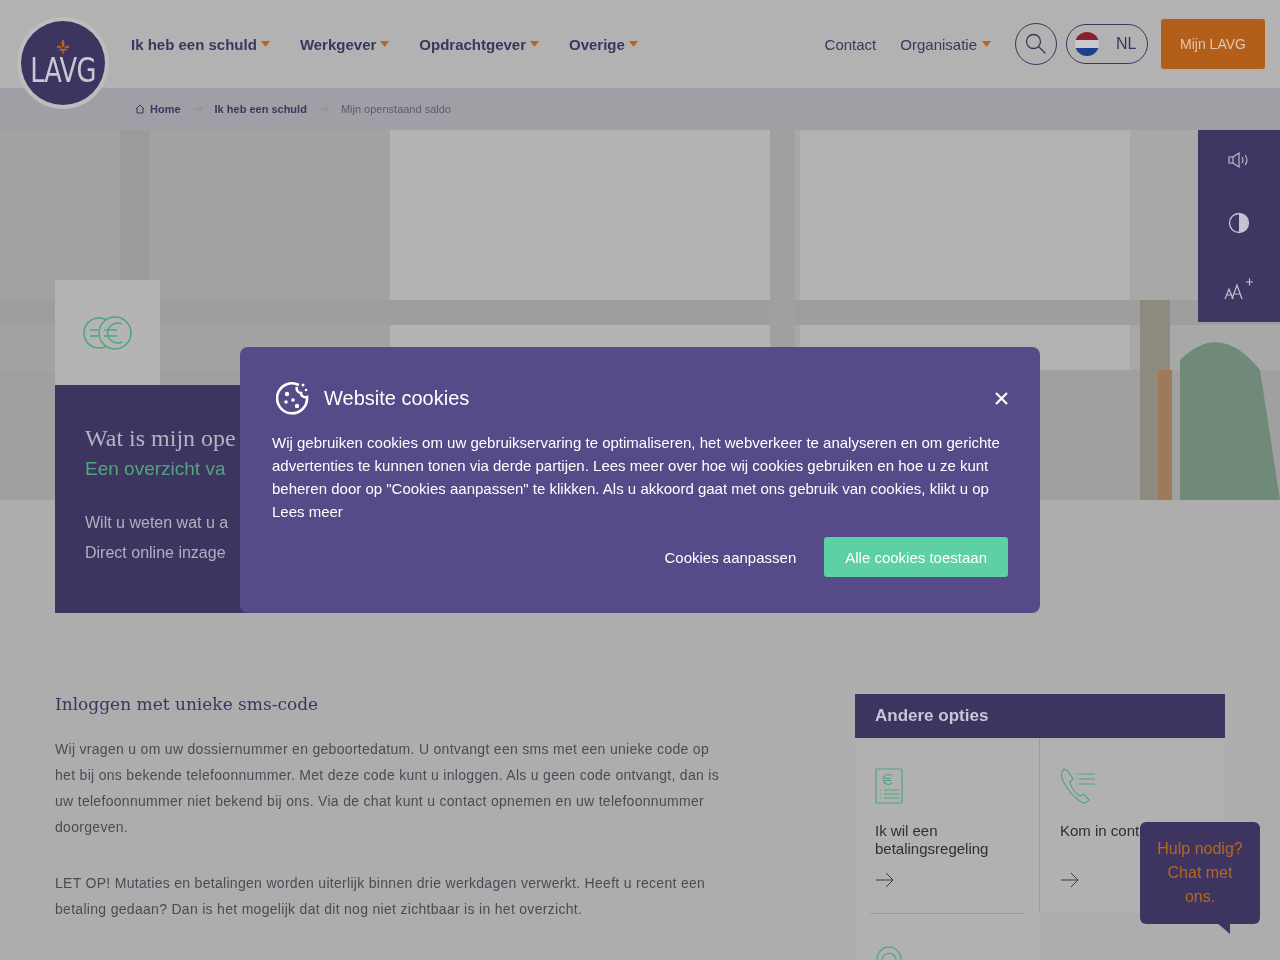  I want to click on dialog-title: Website cookies, so click(397, 398).